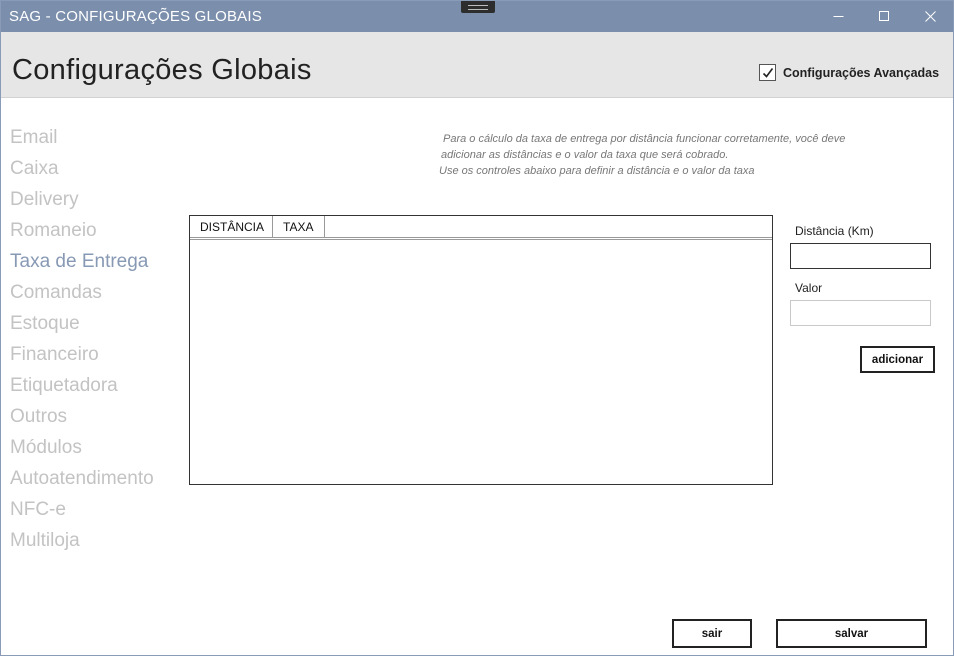 Image resolution: width=954 pixels, height=656 pixels. Describe the element at coordinates (82, 419) in the screenshot. I see `sidebar-item-outros: Outros` at that location.